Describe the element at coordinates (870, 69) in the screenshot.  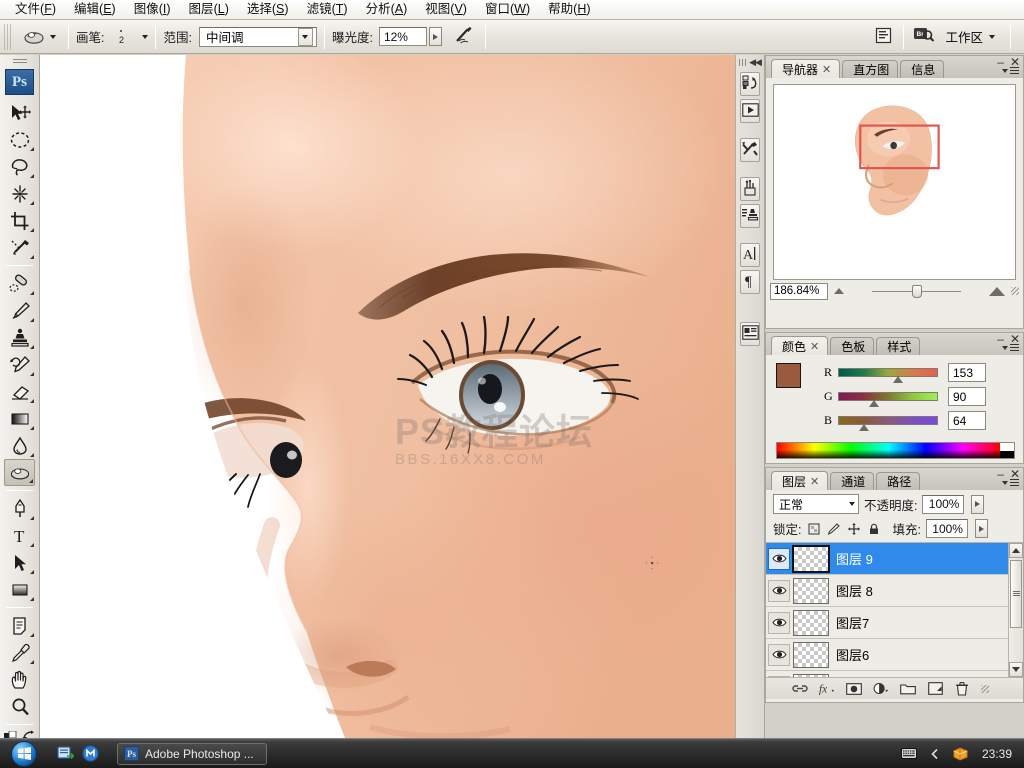
I see `tab-histogram: 直方图` at that location.